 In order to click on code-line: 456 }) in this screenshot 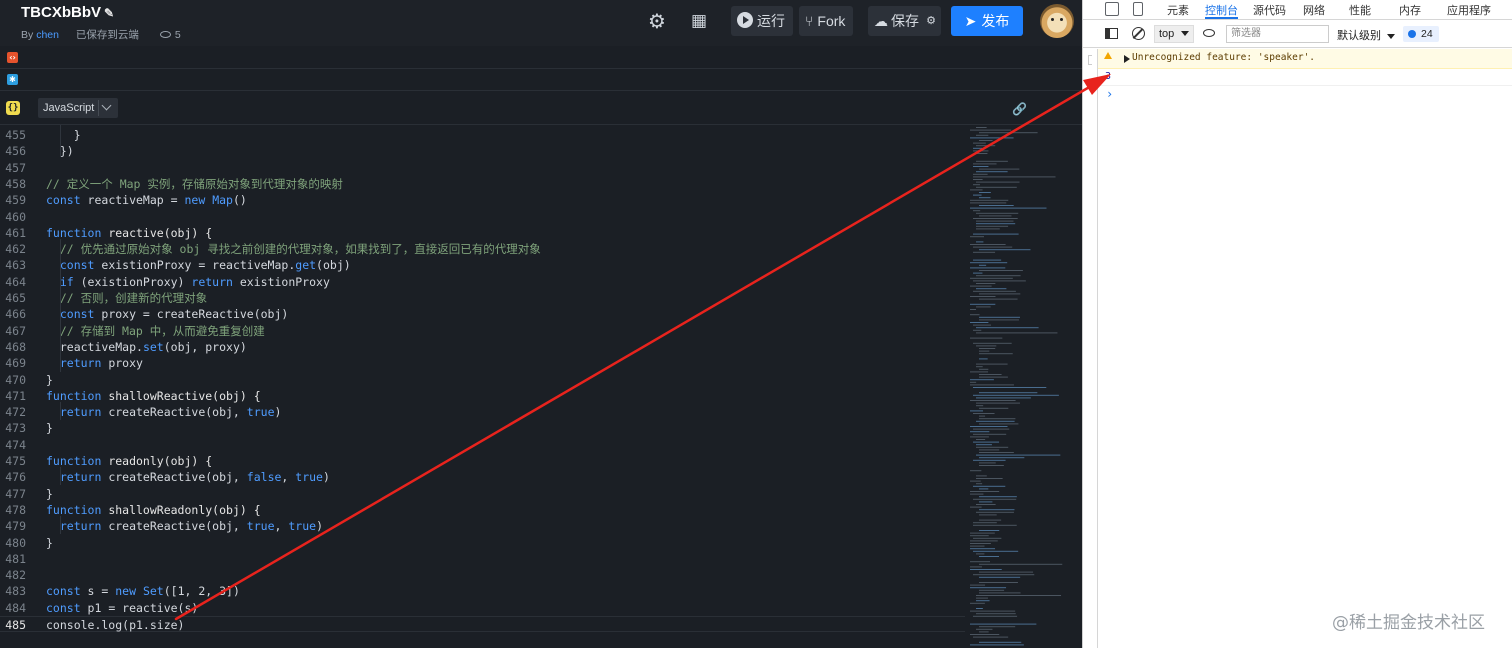, I will do `click(482, 151)`.